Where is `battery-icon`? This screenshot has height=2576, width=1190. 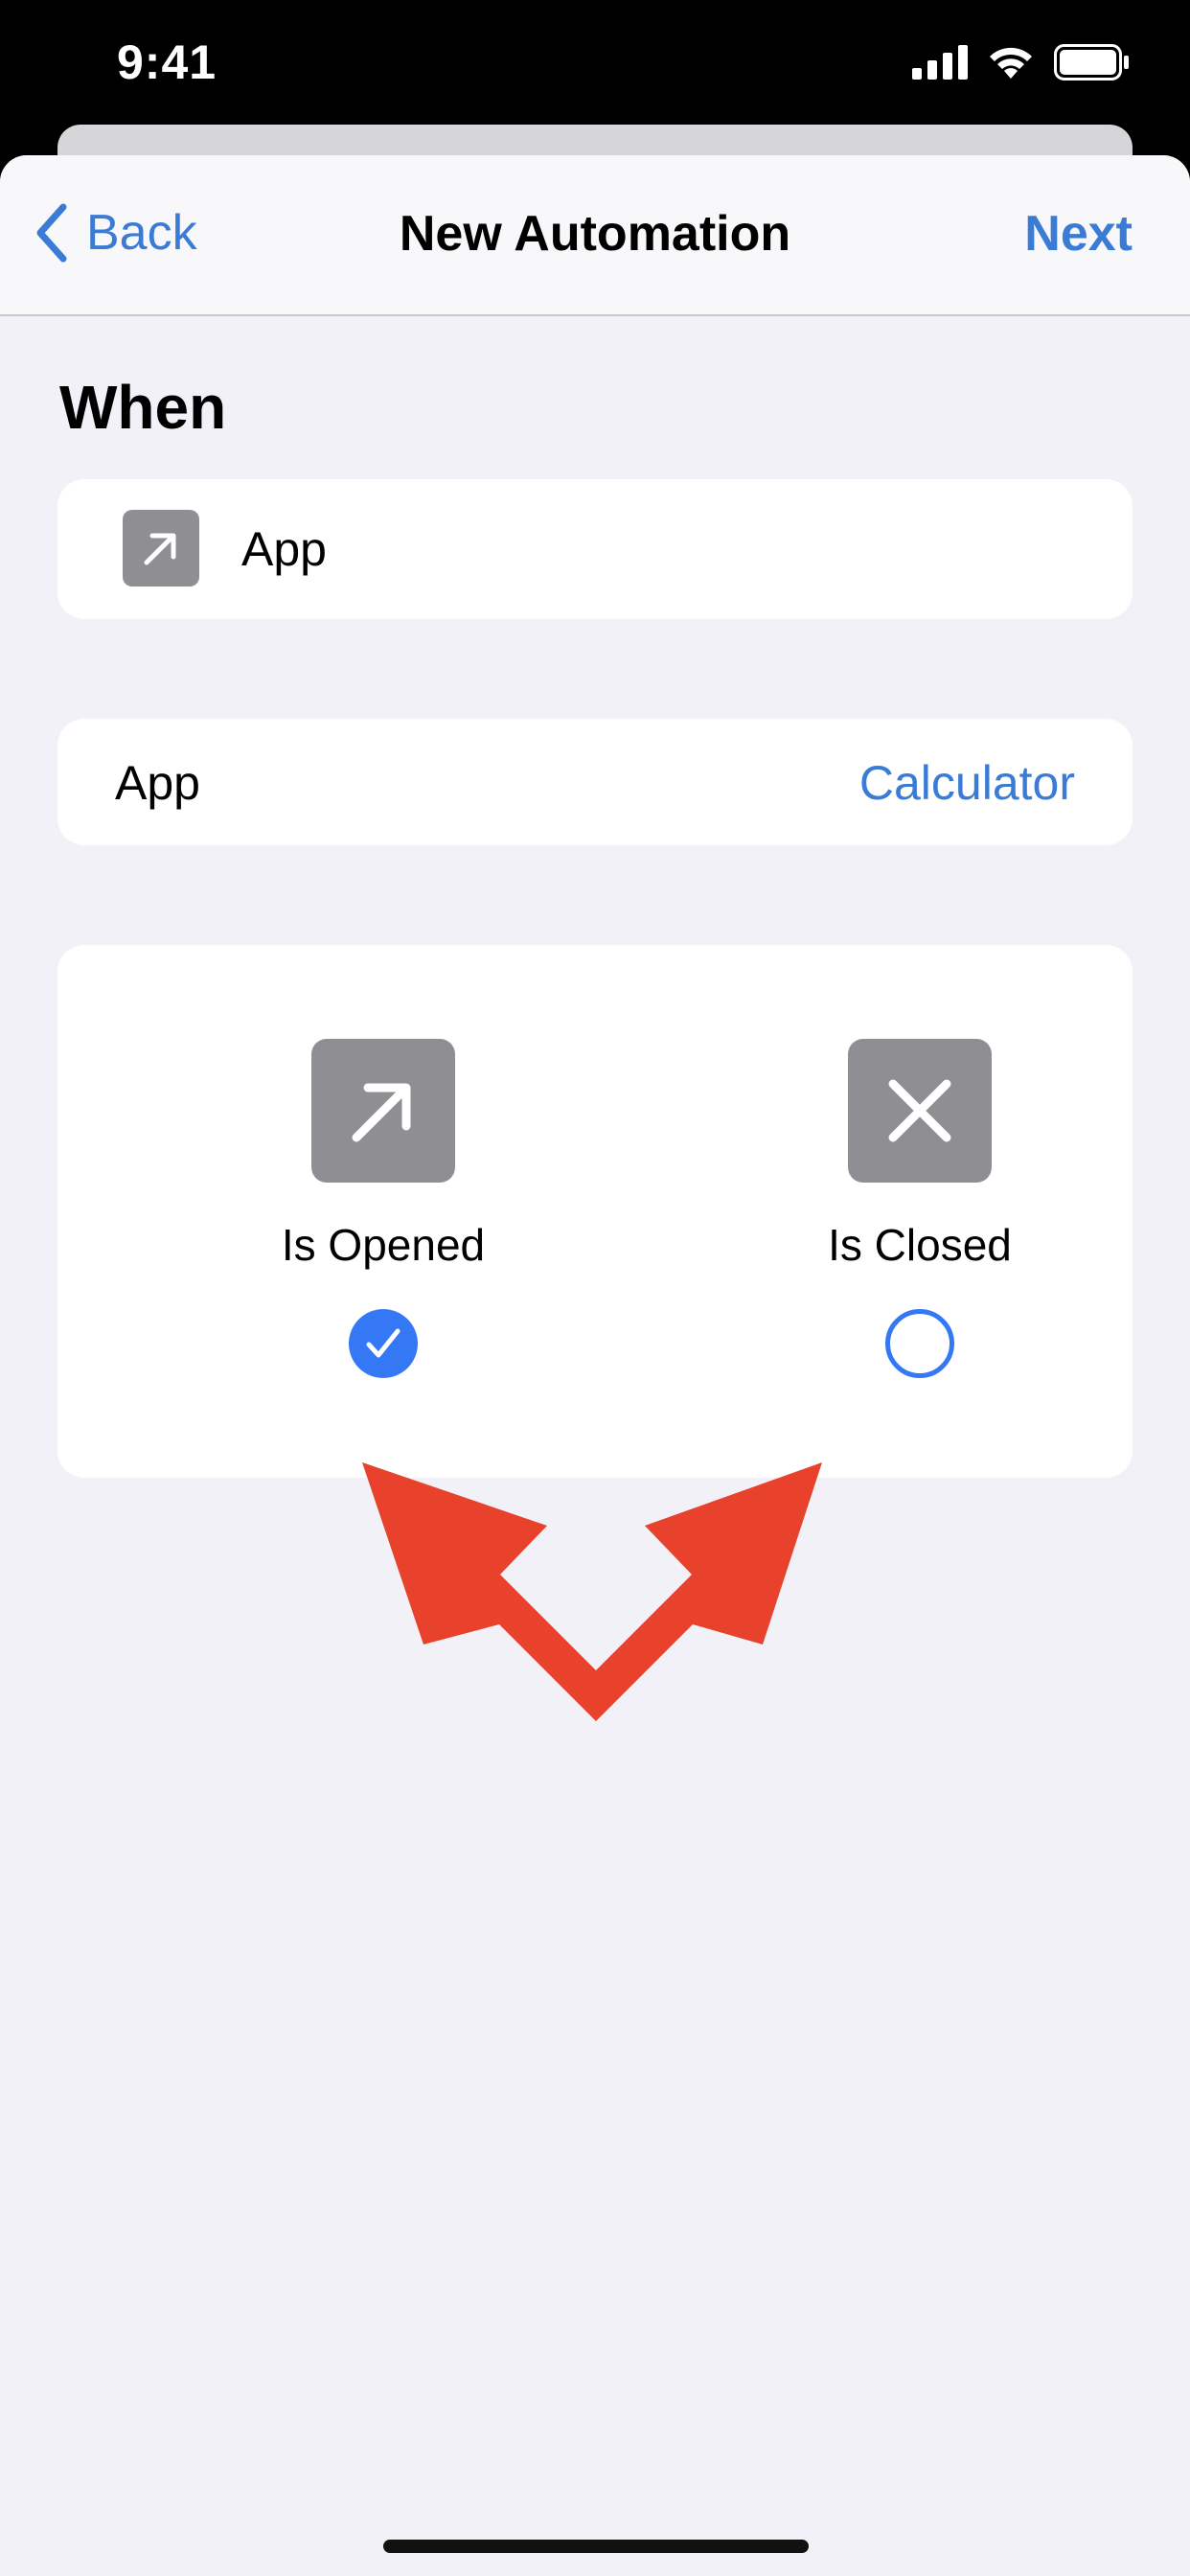
battery-icon is located at coordinates (1092, 62).